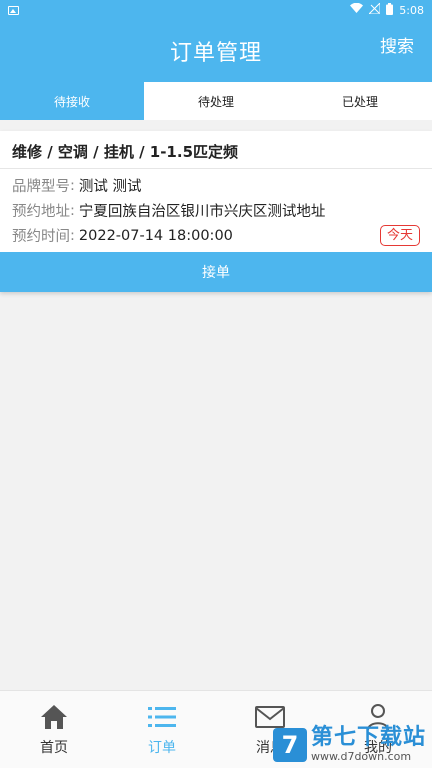  I want to click on nav-label-orders: 订单, so click(162, 748).